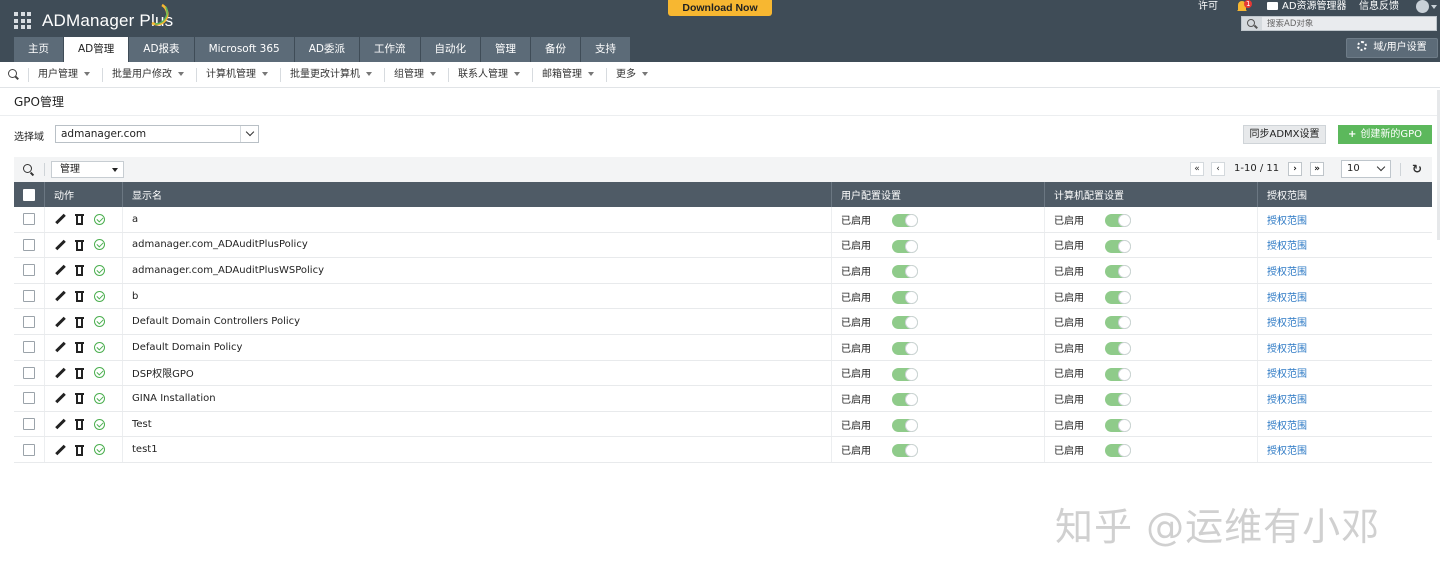 This screenshot has height=580, width=1440. What do you see at coordinates (1208, 7) in the screenshot?
I see `license-link: 许可` at bounding box center [1208, 7].